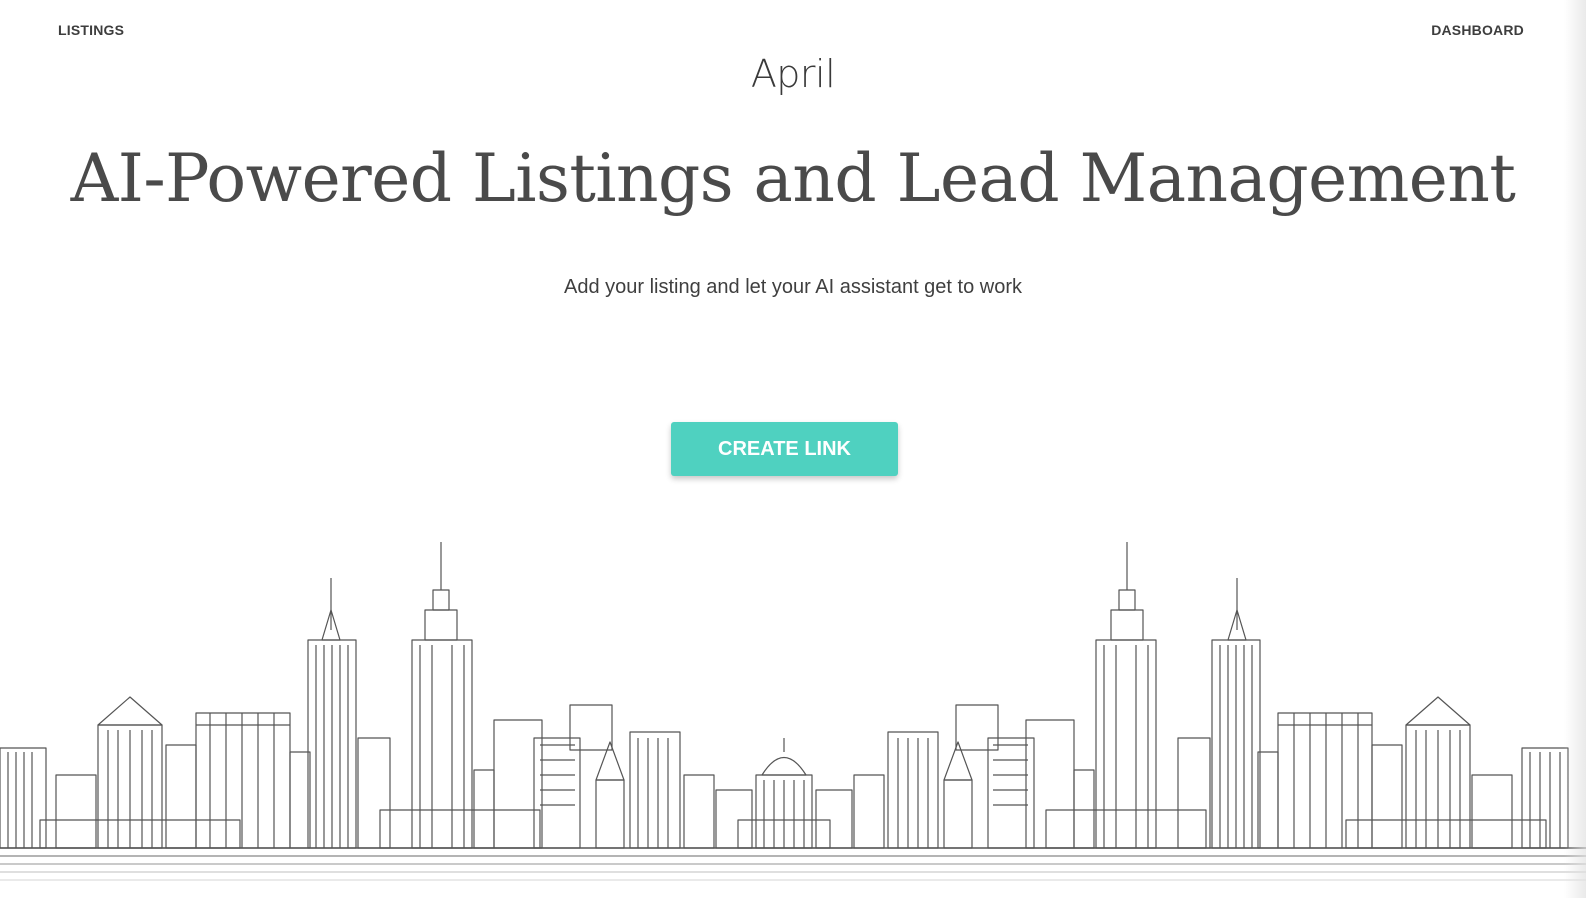  What do you see at coordinates (793, 178) in the screenshot?
I see `hero-headline: AI-Powered Listings and Lead Management` at bounding box center [793, 178].